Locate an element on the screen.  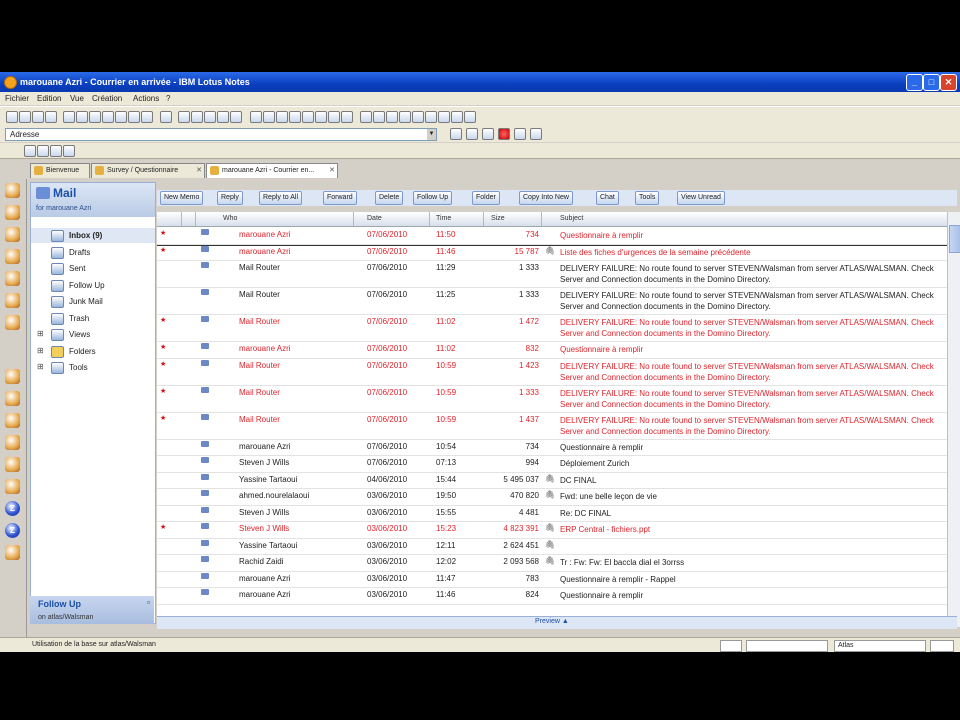
close-tab-icon: ✕ is located at coordinates (199, 170).